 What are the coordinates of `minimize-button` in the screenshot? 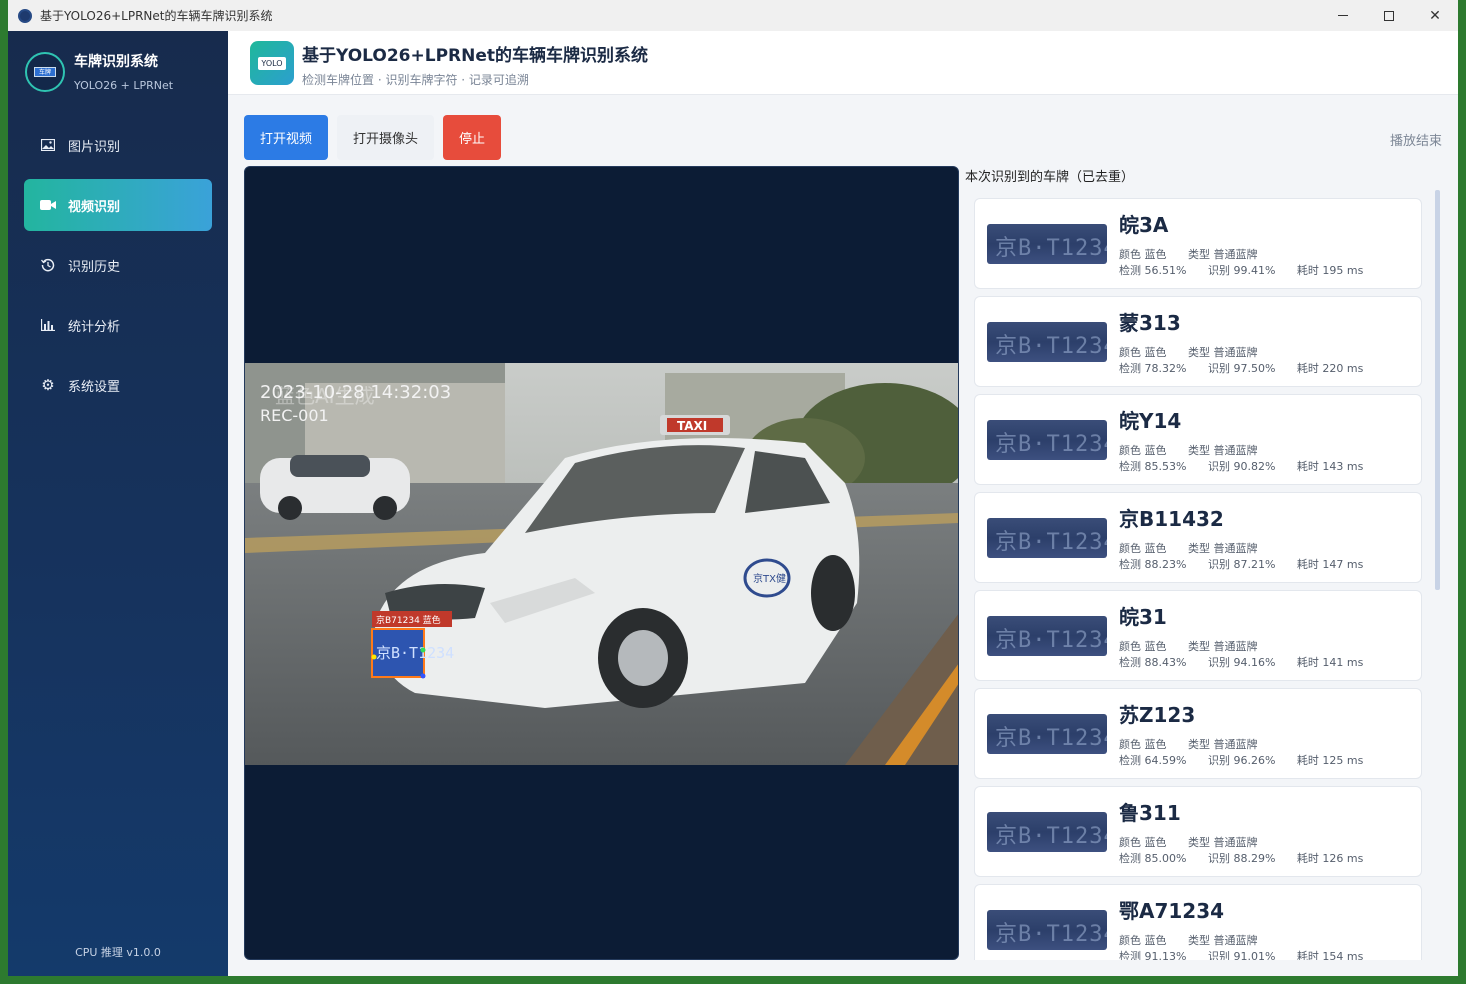 It's located at (1343, 15).